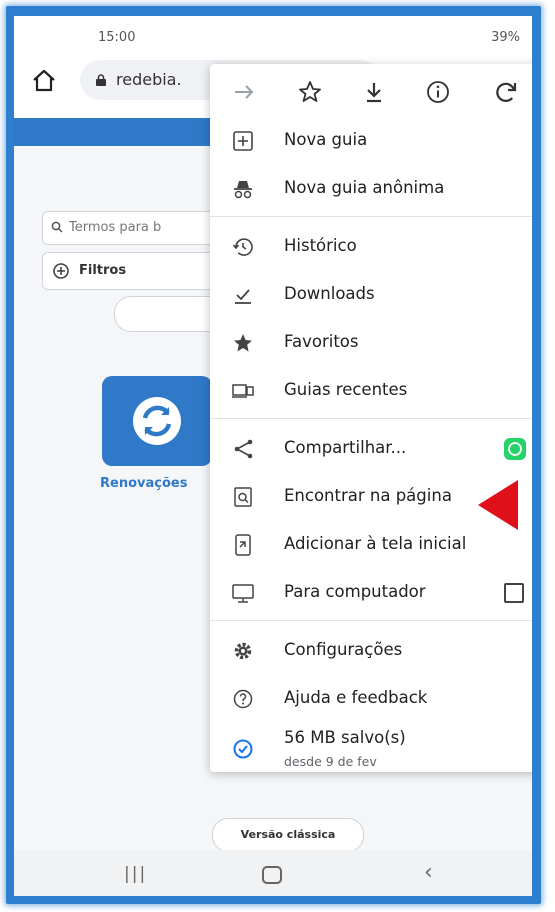 The width and height of the screenshot is (555, 912). Describe the element at coordinates (371, 140) in the screenshot. I see `menu-item-nova-guia: Nova guia` at that location.